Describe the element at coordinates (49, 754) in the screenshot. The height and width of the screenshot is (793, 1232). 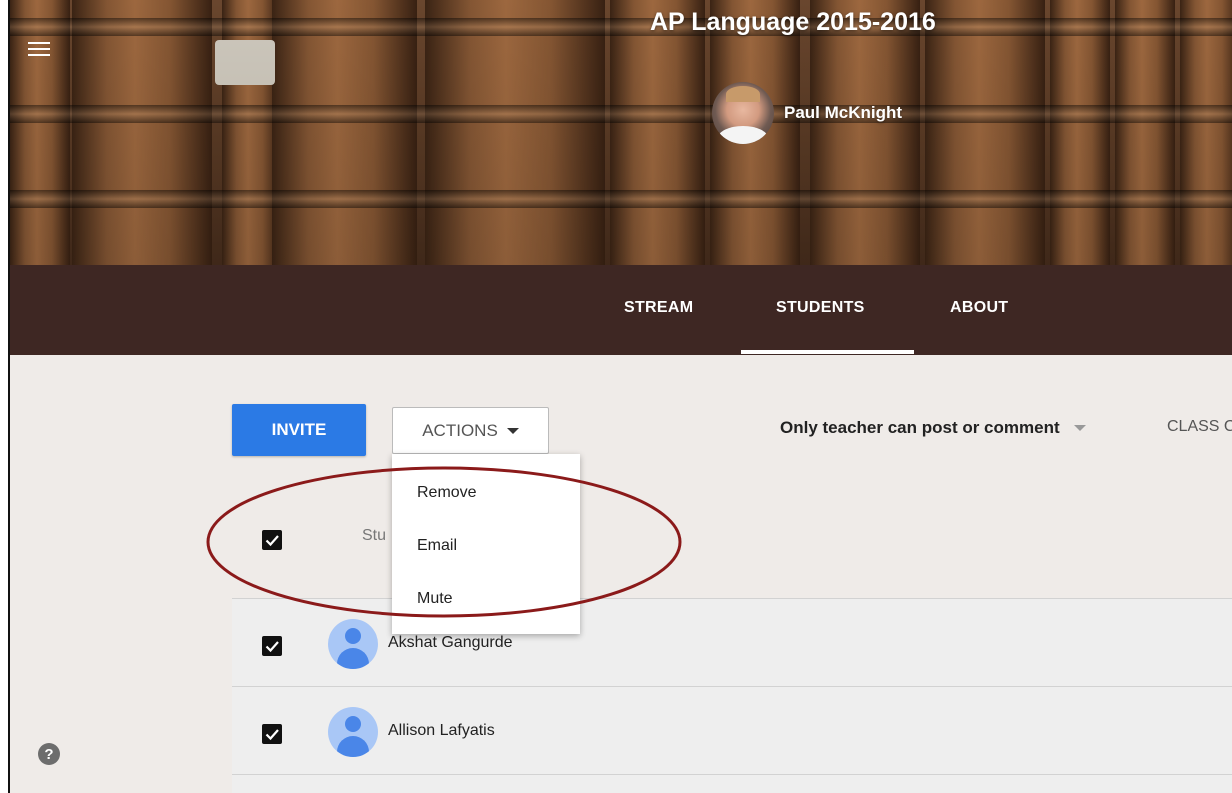
I see `help-icon: ?` at that location.